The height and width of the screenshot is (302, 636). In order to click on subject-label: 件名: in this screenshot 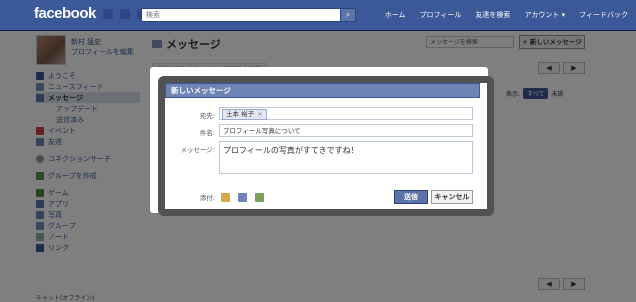, I will do `click(207, 133)`.